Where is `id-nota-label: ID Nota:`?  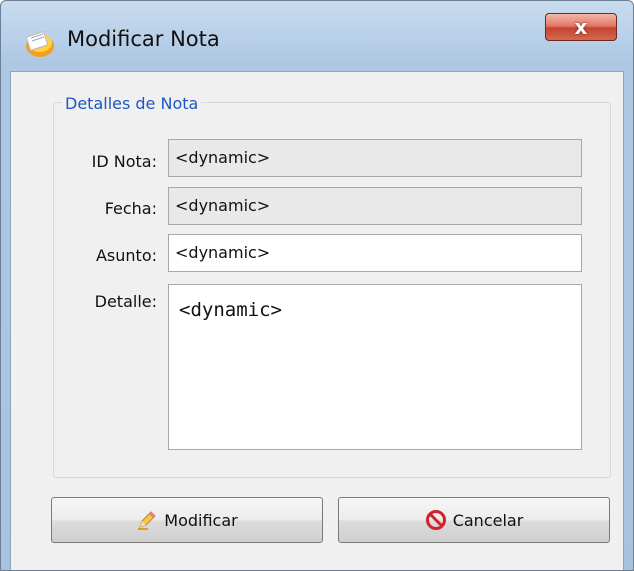
id-nota-label: ID Nota: is located at coordinates (124, 161).